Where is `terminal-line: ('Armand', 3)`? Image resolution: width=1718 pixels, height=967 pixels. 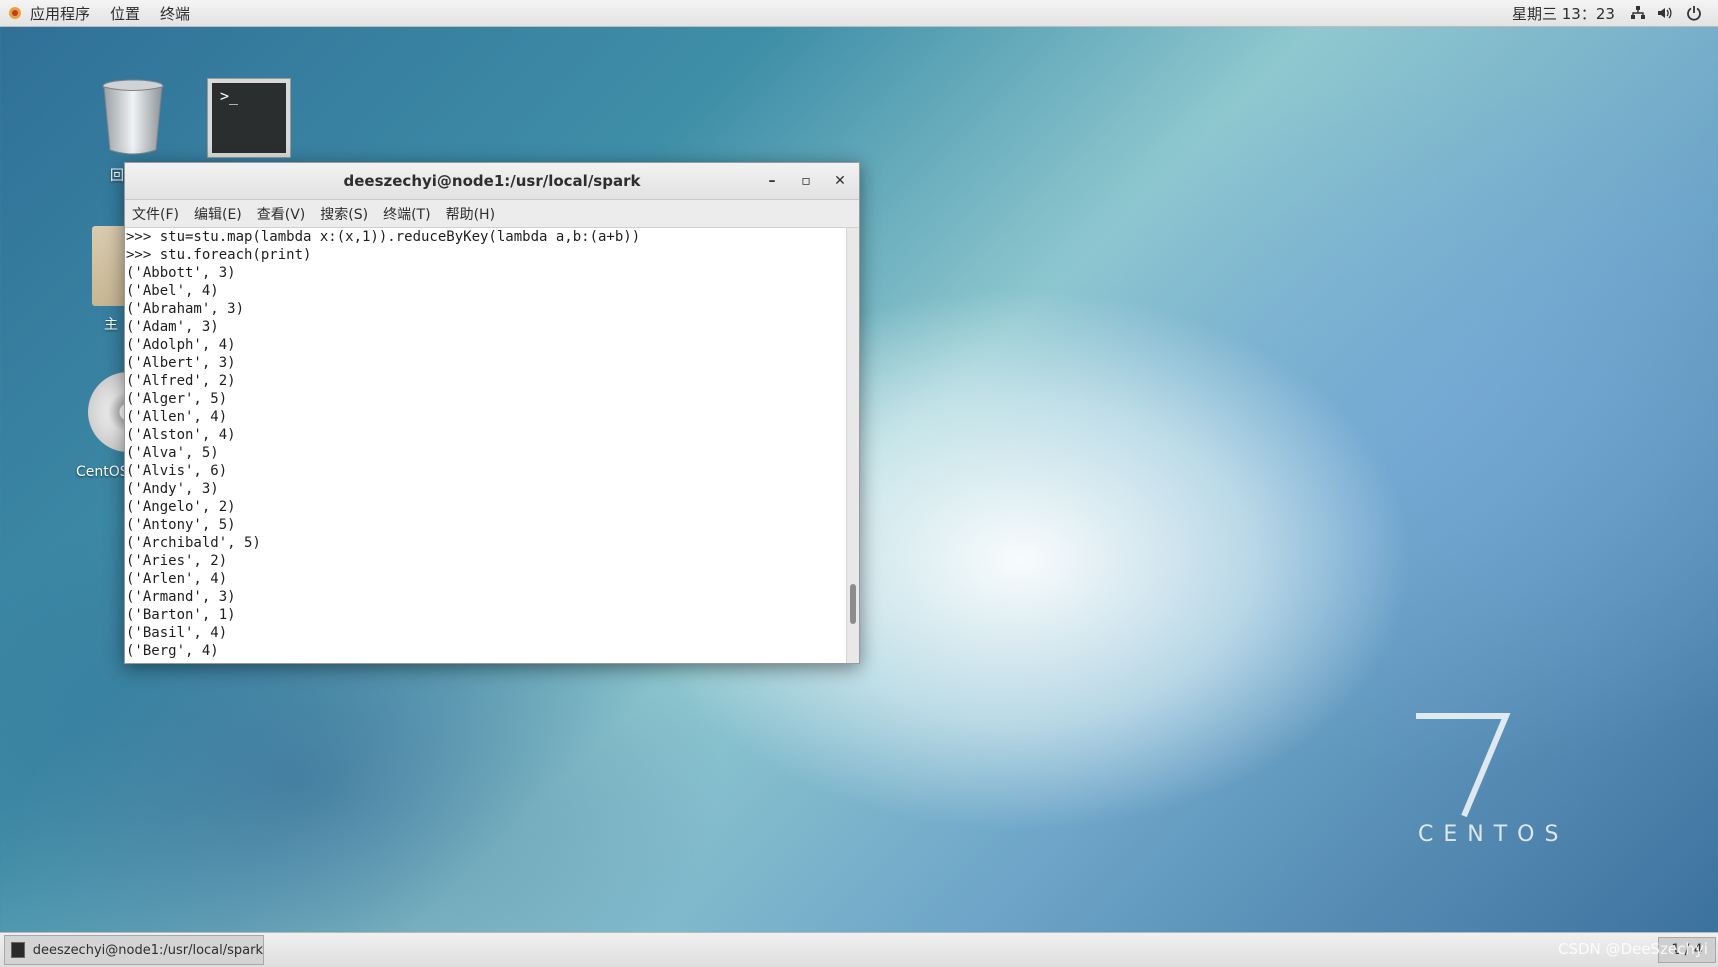
terminal-line: ('Armand', 3) is located at coordinates (181, 597).